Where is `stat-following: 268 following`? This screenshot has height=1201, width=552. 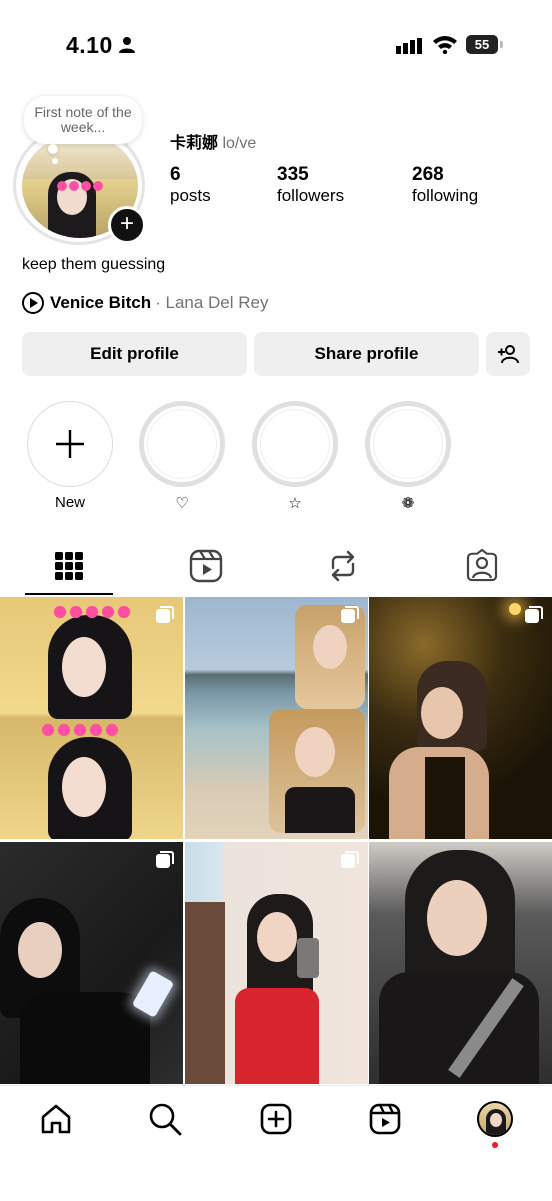
stat-following: 268 following is located at coordinates (445, 185).